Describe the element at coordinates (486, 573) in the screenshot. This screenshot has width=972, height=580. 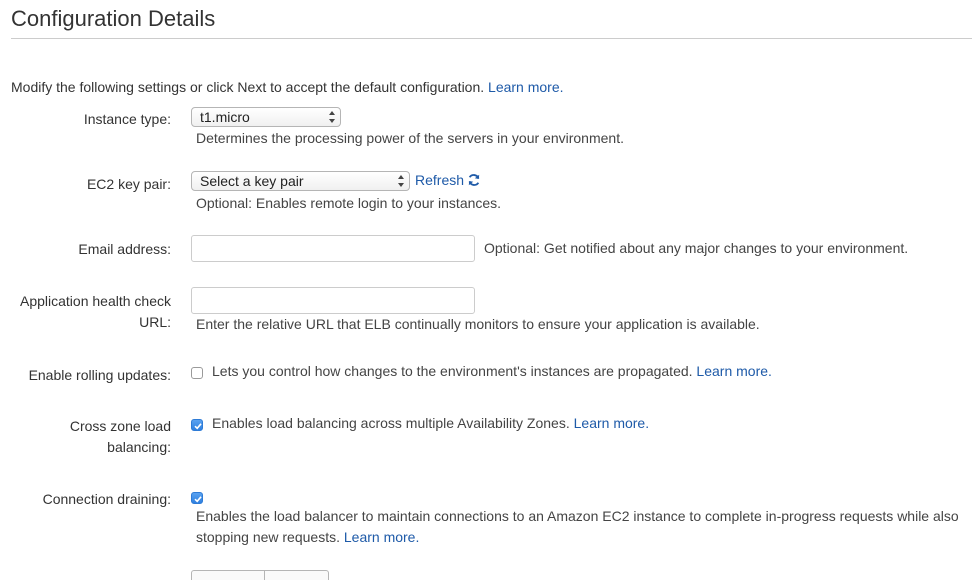
I see `next-row-partial` at that location.